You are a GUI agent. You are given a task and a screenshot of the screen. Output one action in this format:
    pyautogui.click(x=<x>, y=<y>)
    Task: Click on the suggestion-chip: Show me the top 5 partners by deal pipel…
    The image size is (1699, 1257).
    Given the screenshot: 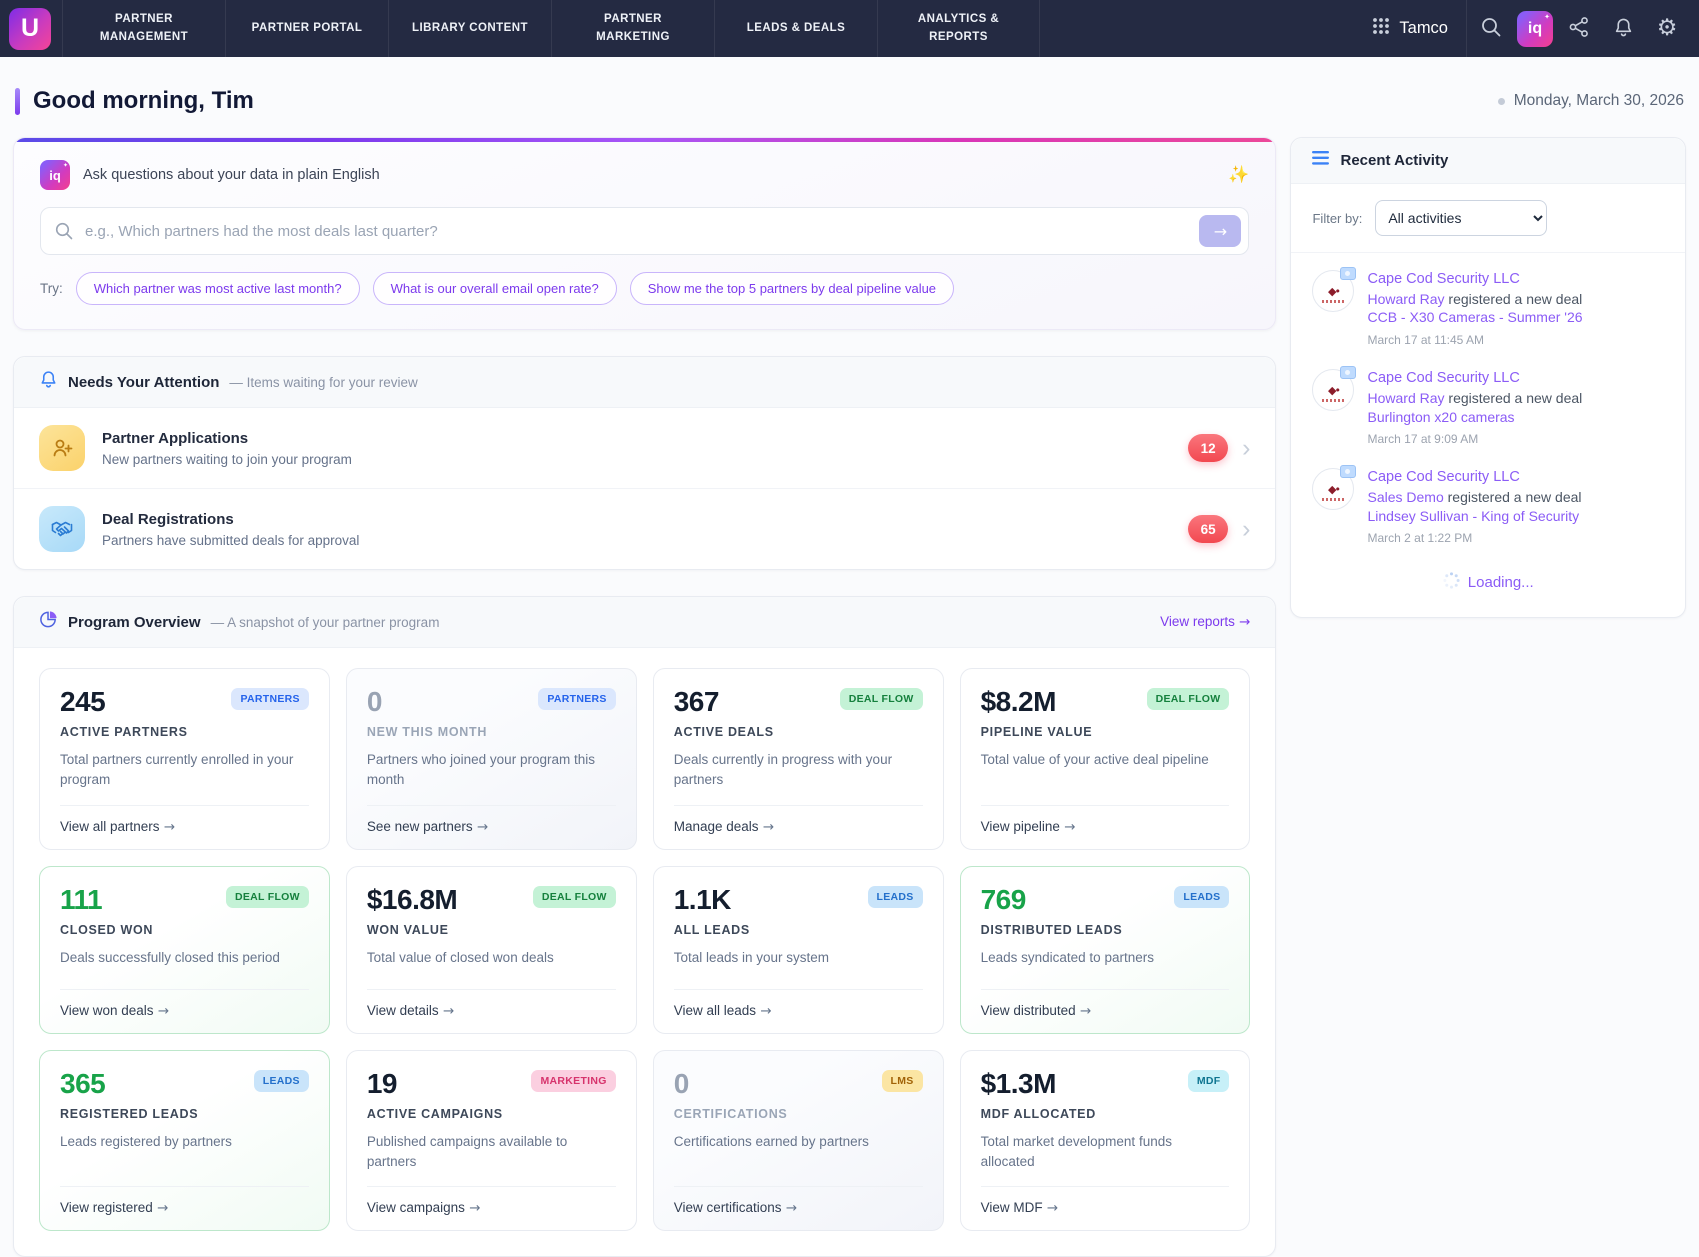 What is the action you would take?
    pyautogui.click(x=792, y=288)
    